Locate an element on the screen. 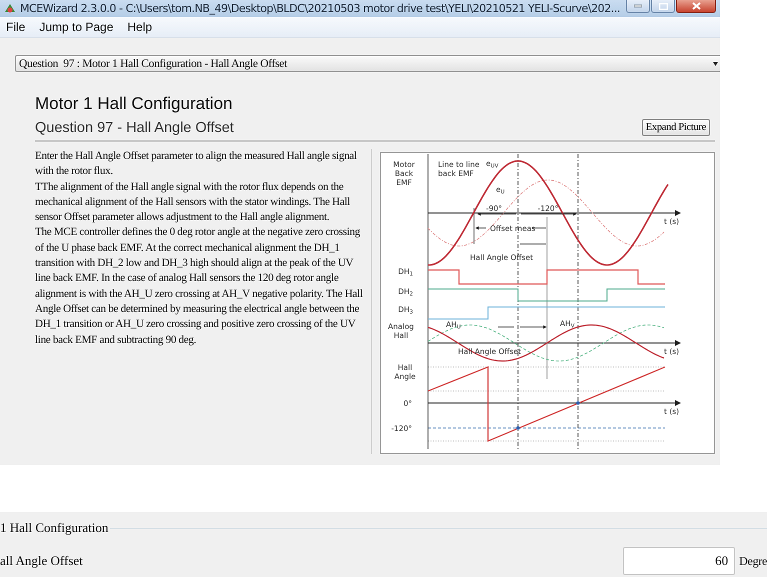  field-label: all Angle Offset is located at coordinates (41, 561).